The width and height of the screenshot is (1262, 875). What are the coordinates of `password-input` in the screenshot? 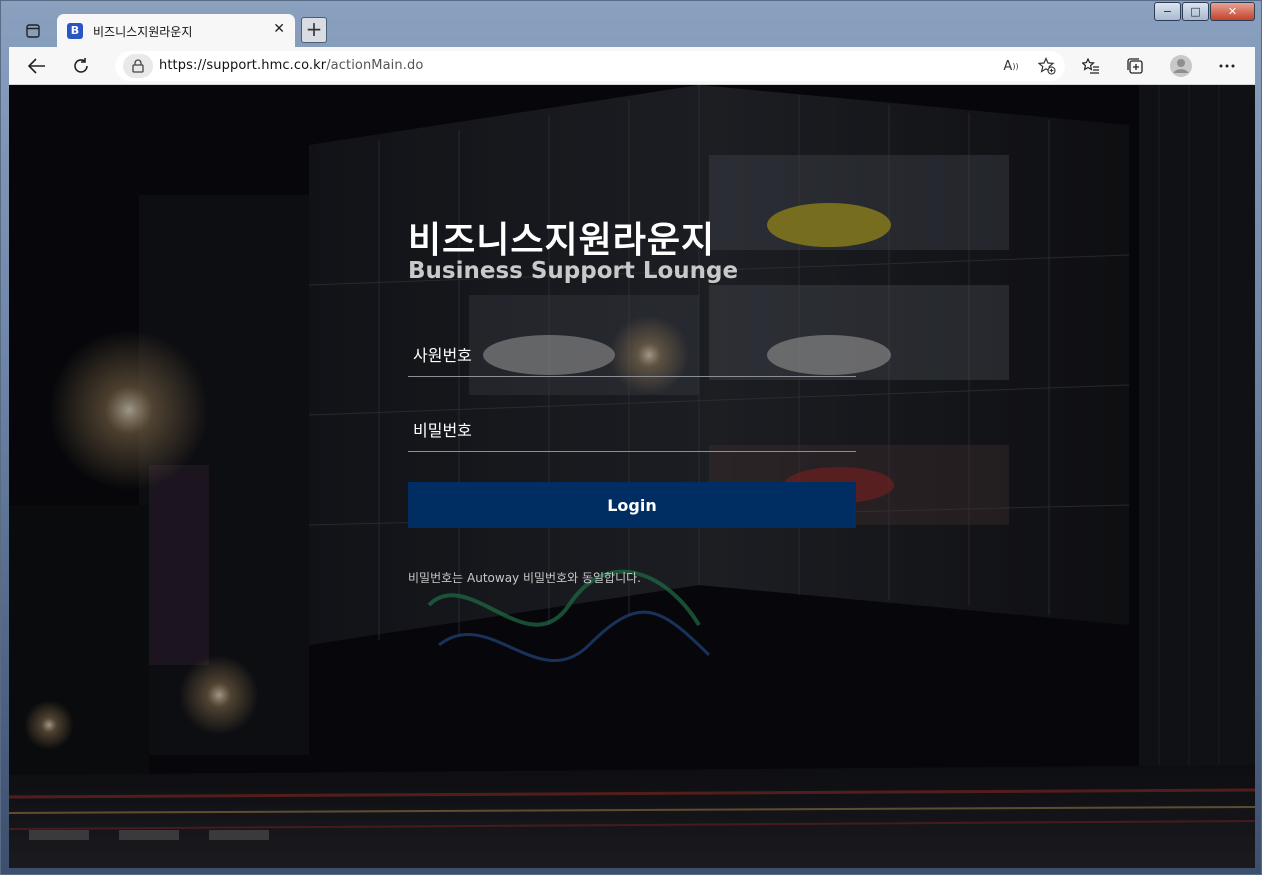 It's located at (632, 430).